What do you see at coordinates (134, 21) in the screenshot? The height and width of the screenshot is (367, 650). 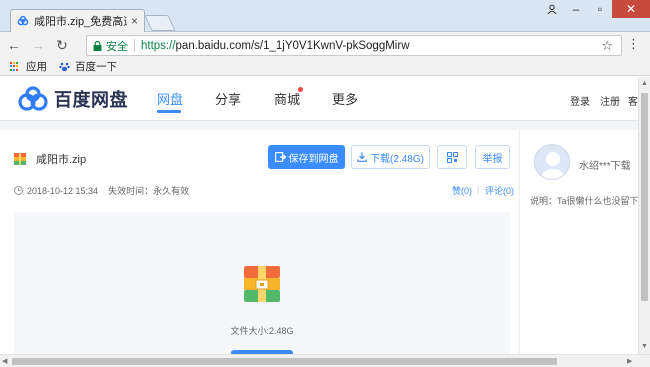 I see `tab-close-icon: ×` at bounding box center [134, 21].